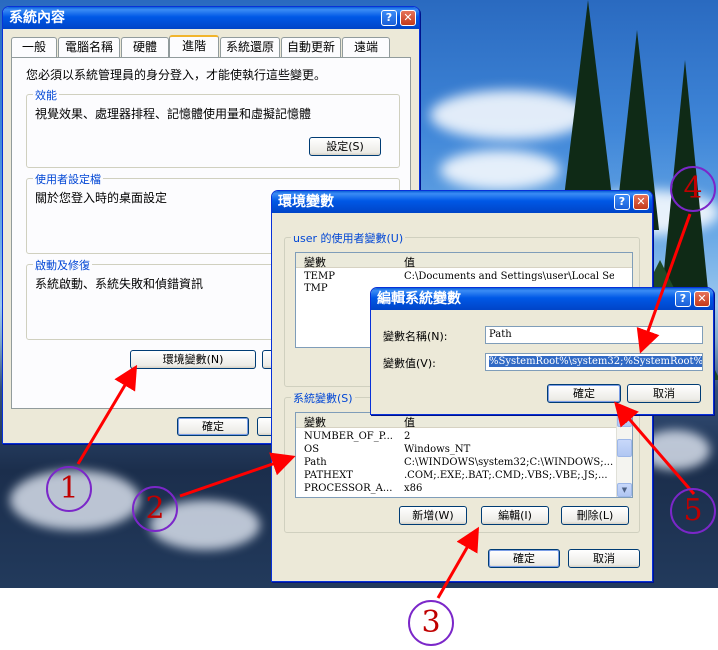 The image size is (718, 650). What do you see at coordinates (155, 509) in the screenshot?
I see `step-badge-2: 2` at bounding box center [155, 509].